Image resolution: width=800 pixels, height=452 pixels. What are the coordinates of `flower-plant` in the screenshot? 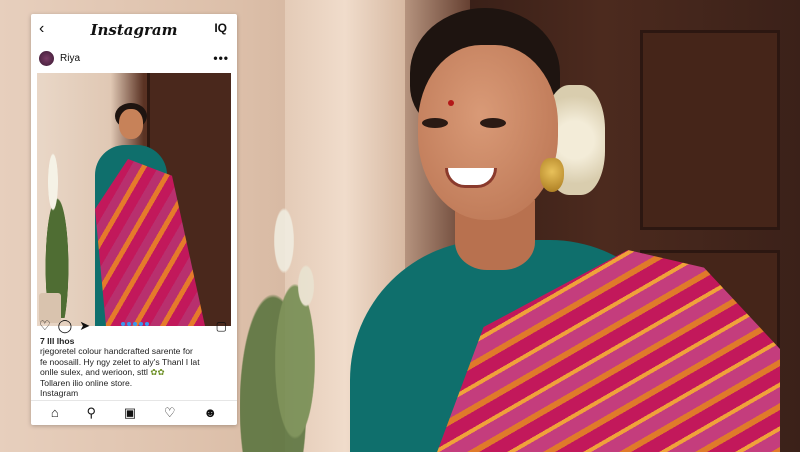 It's located at (295, 301).